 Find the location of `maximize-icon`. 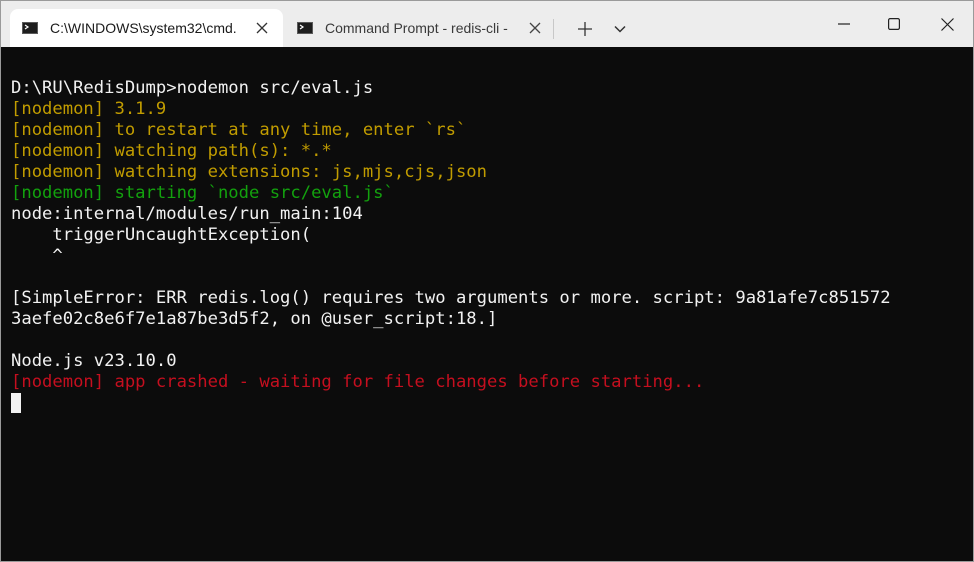

maximize-icon is located at coordinates (894, 24).